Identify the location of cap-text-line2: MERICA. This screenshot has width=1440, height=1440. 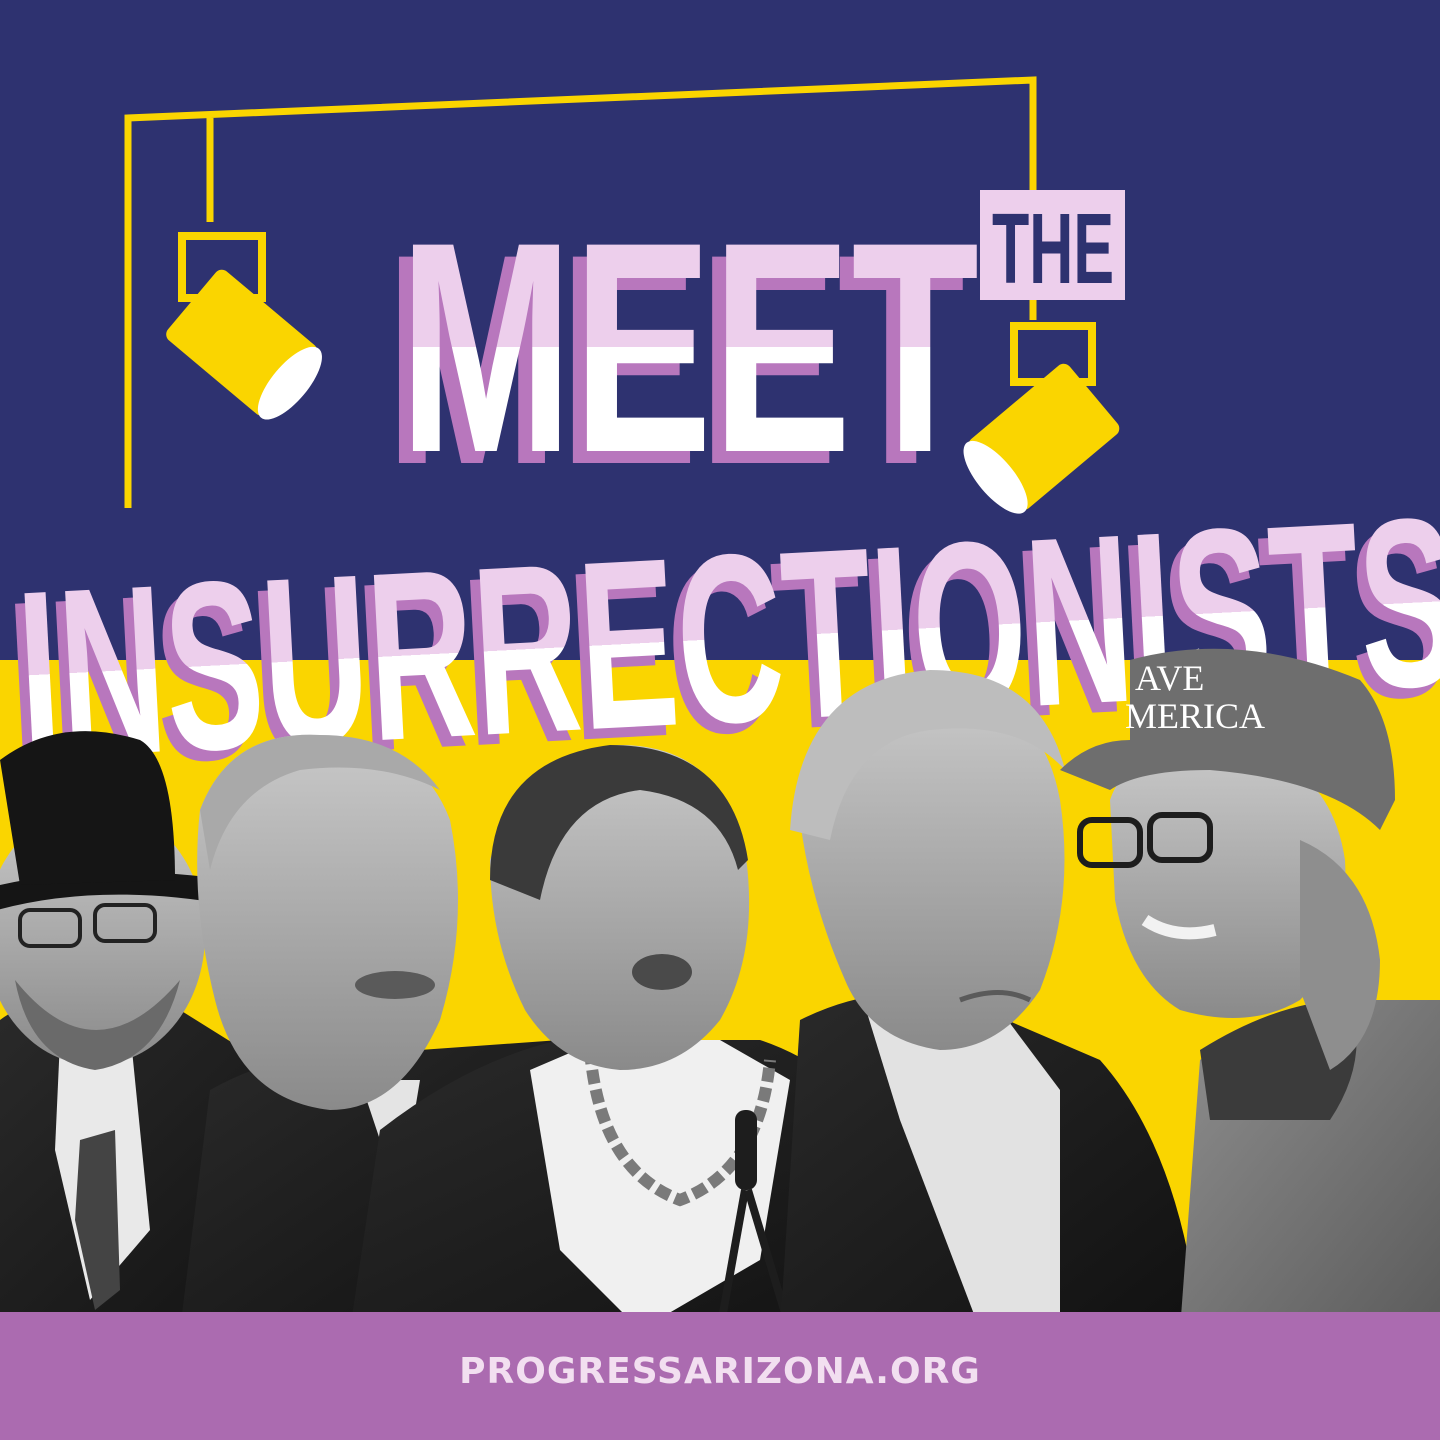
(1195, 716).